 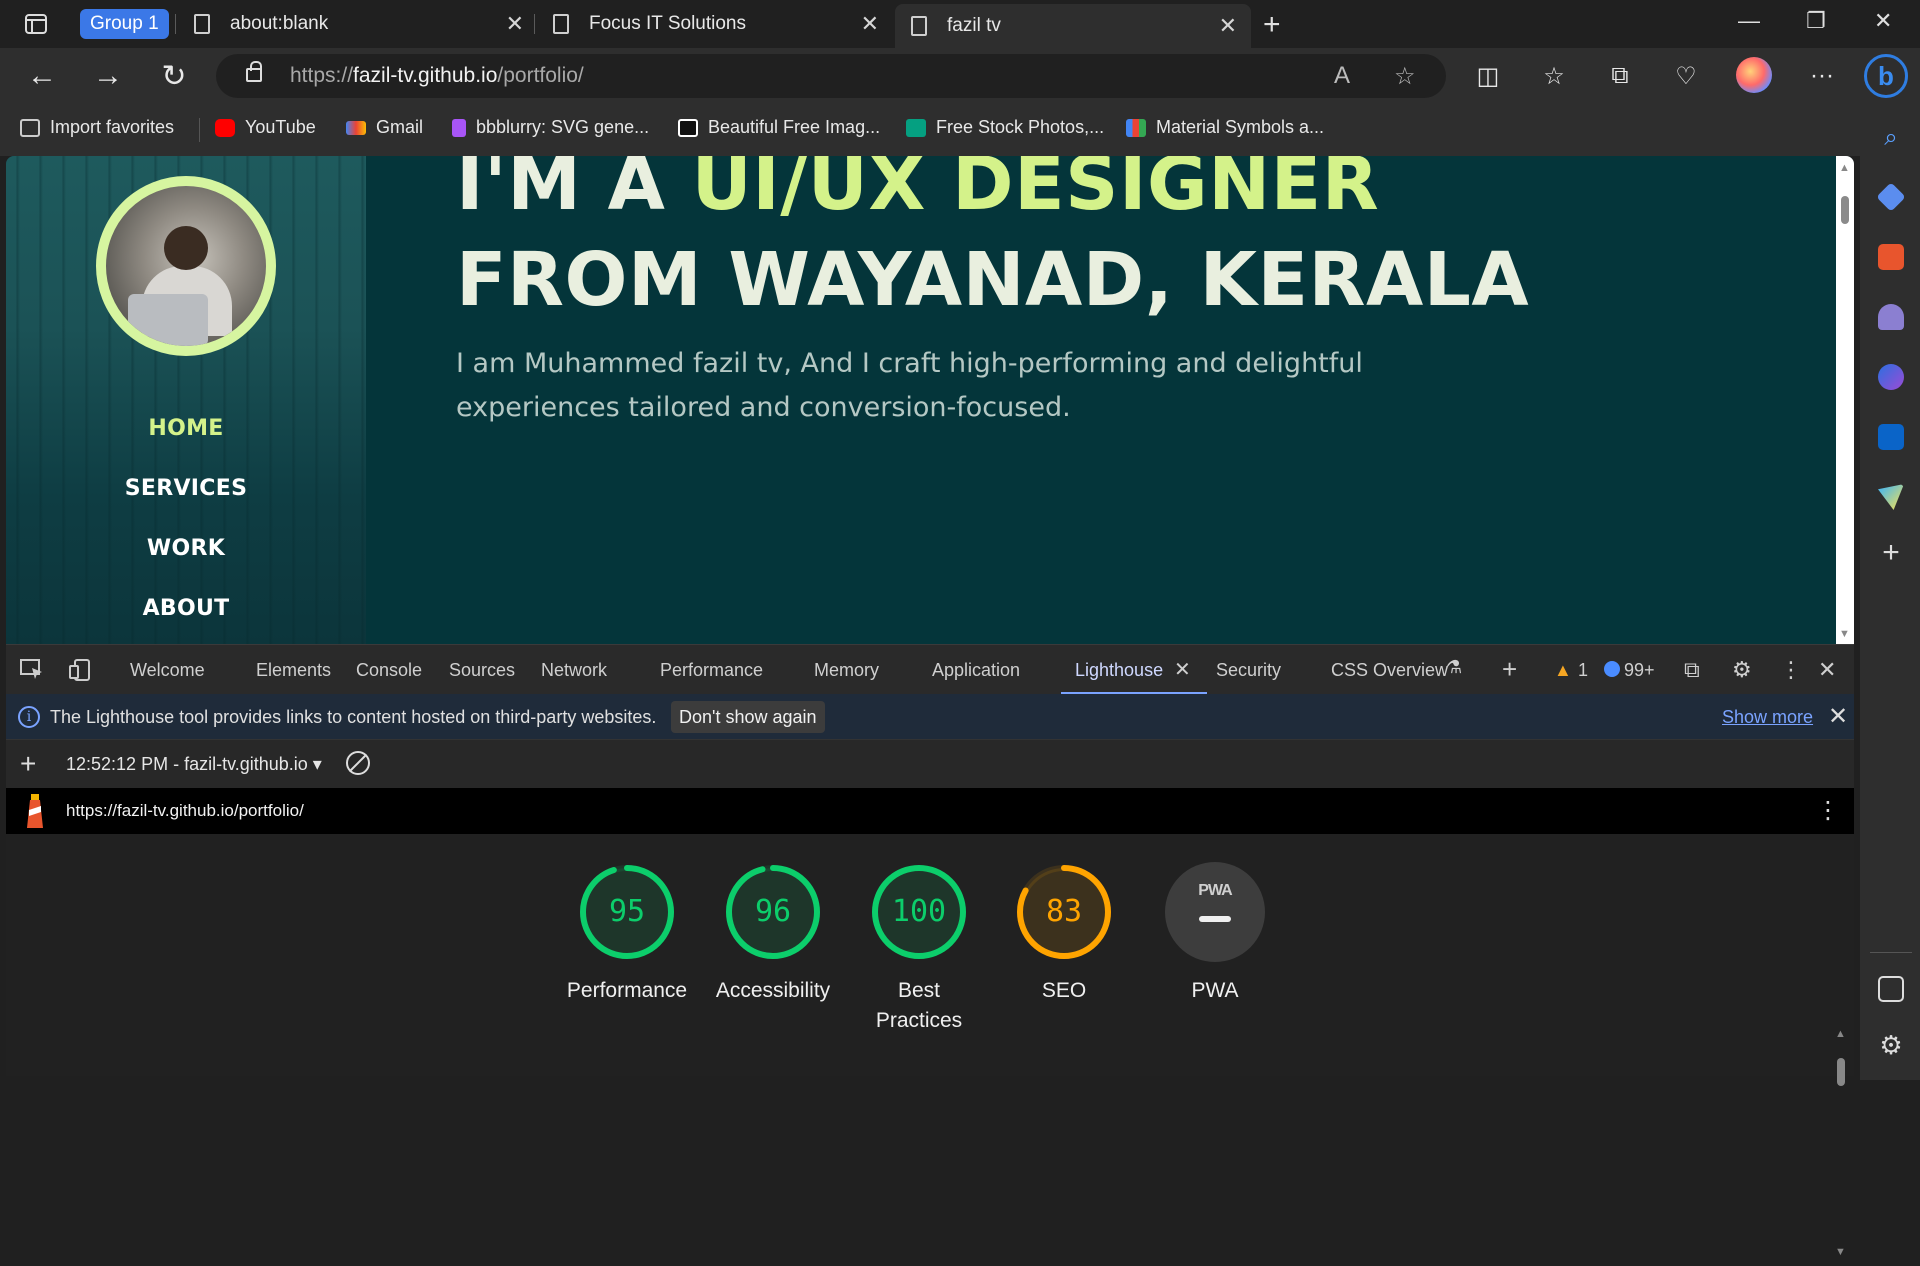 I want to click on warning-icon: ▲, so click(x=1563, y=670).